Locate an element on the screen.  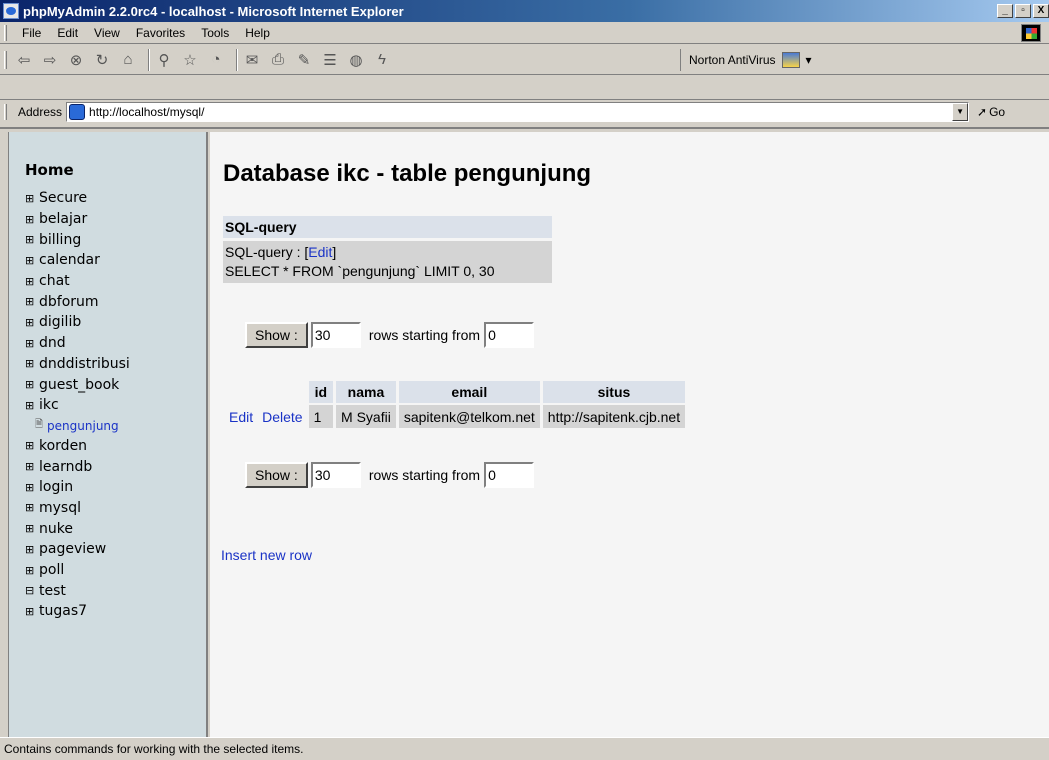
sql-bracket-close: ] is located at coordinates (334, 252).